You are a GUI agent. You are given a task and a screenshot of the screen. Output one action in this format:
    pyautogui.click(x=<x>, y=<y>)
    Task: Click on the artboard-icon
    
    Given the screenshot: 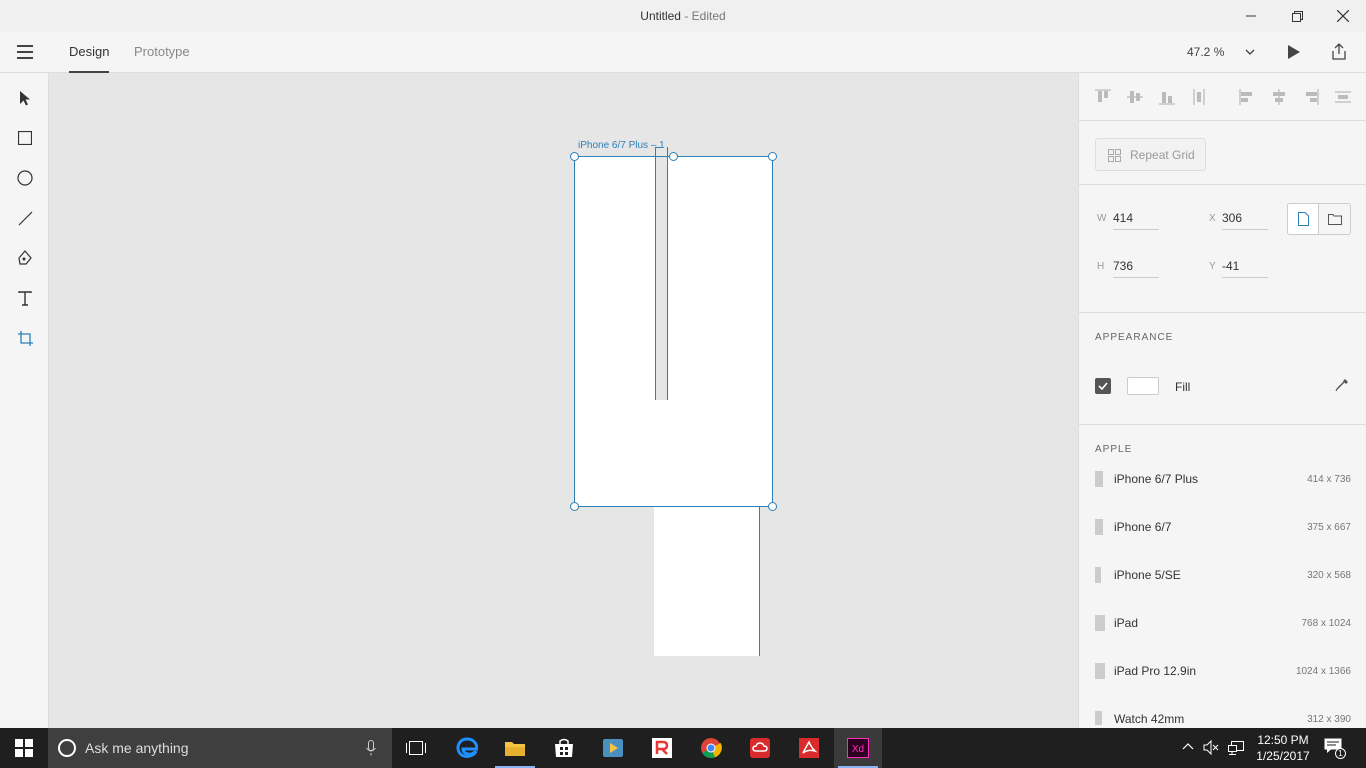 What is the action you would take?
    pyautogui.click(x=25, y=338)
    